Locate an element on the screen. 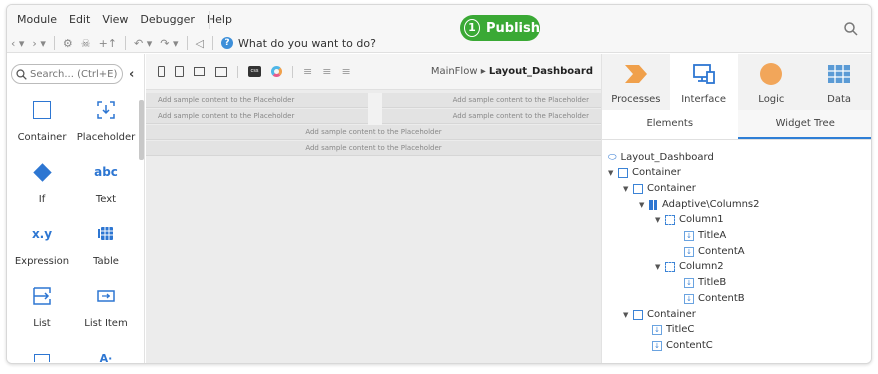 The width and height of the screenshot is (878, 374). tree-node-label: Column1 is located at coordinates (701, 219).